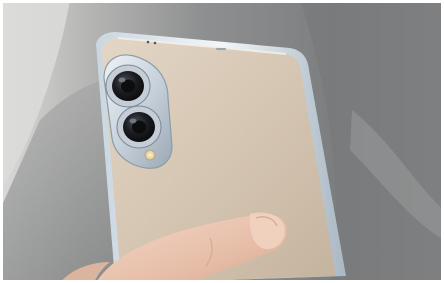 This screenshot has height=283, width=444. What do you see at coordinates (221, 49) in the screenshot?
I see `antenna-line` at bounding box center [221, 49].